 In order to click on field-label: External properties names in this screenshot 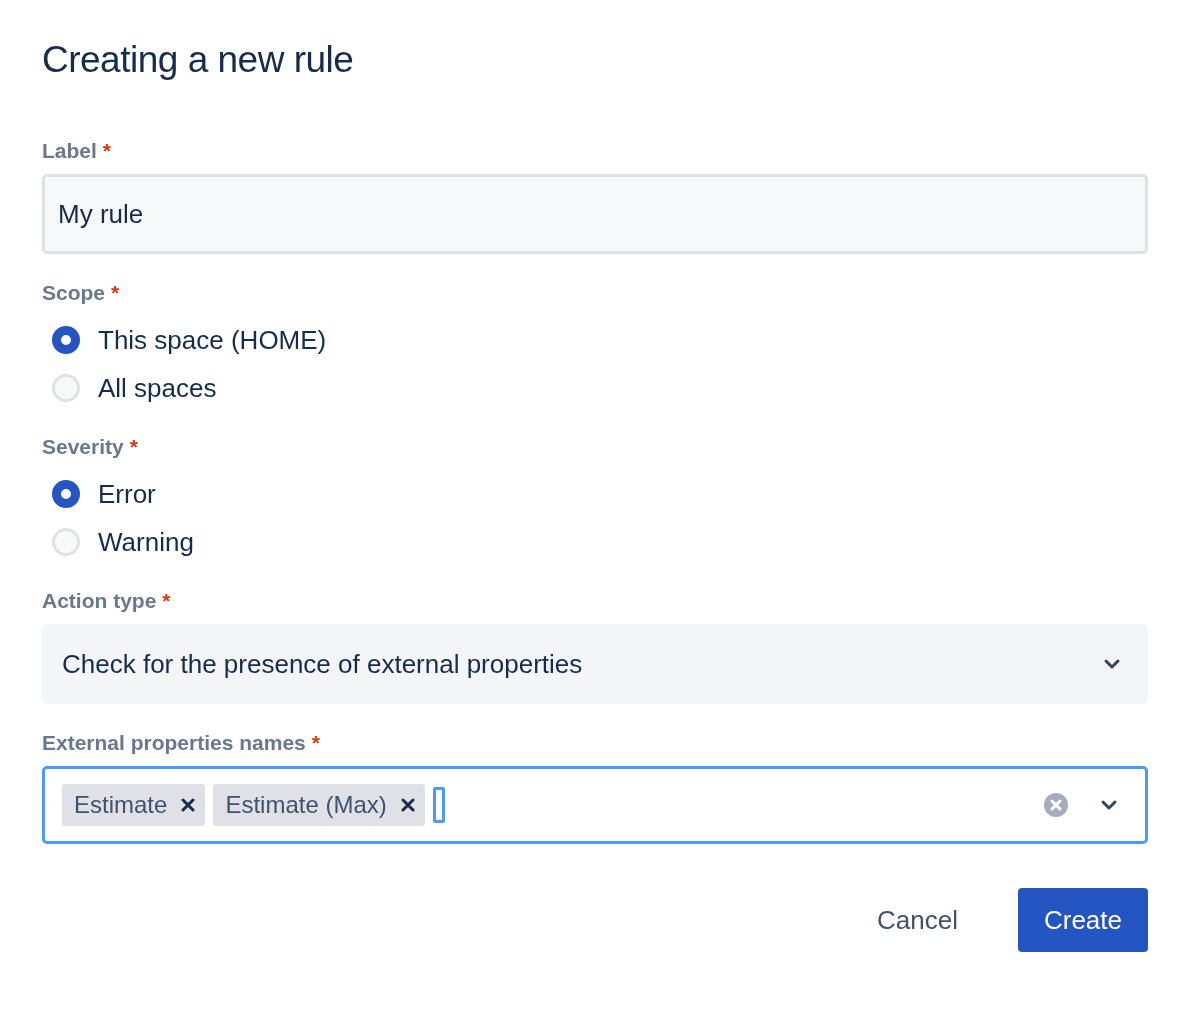, I will do `click(174, 743)`.